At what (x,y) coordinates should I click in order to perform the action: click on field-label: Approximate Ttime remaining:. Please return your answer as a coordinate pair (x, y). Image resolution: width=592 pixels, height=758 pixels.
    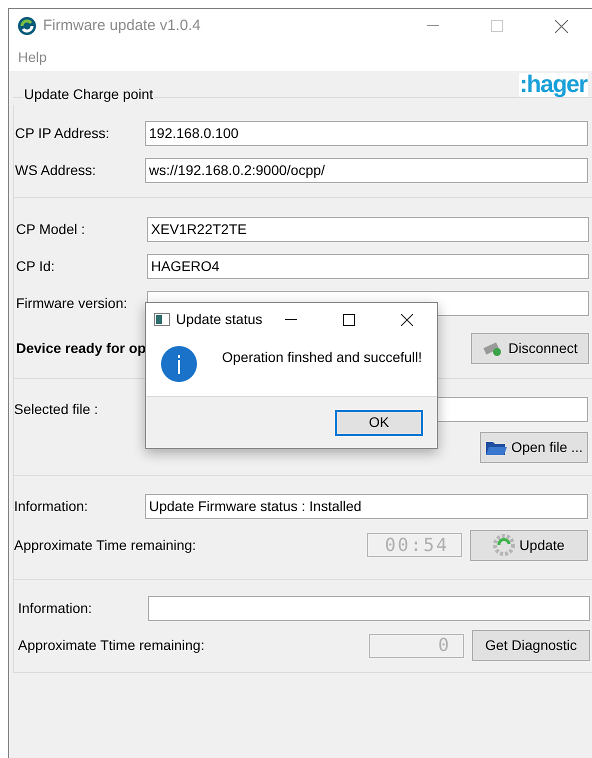
    Looking at the image, I should click on (112, 645).